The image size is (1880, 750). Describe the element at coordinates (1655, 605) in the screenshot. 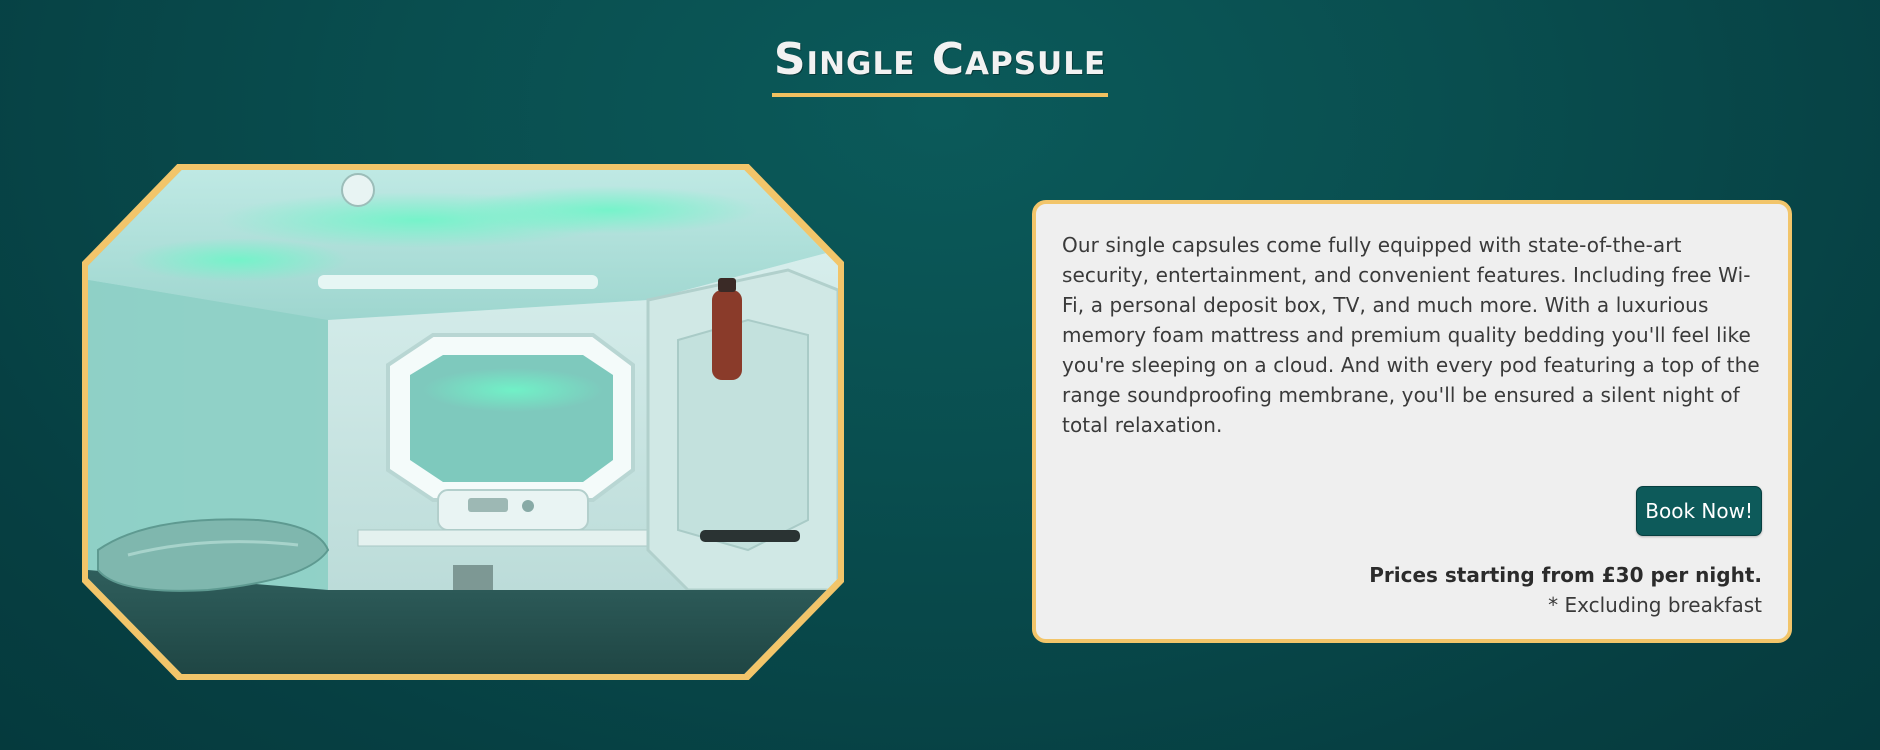

I see `price-note: * Excluding breakfast` at that location.